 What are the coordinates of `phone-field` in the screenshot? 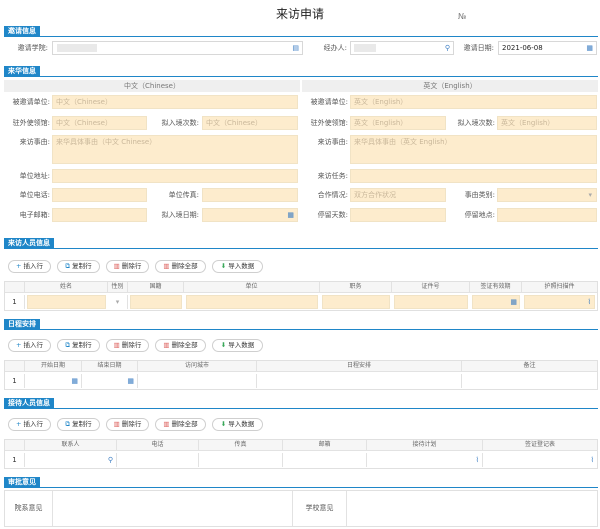 It's located at (99, 195).